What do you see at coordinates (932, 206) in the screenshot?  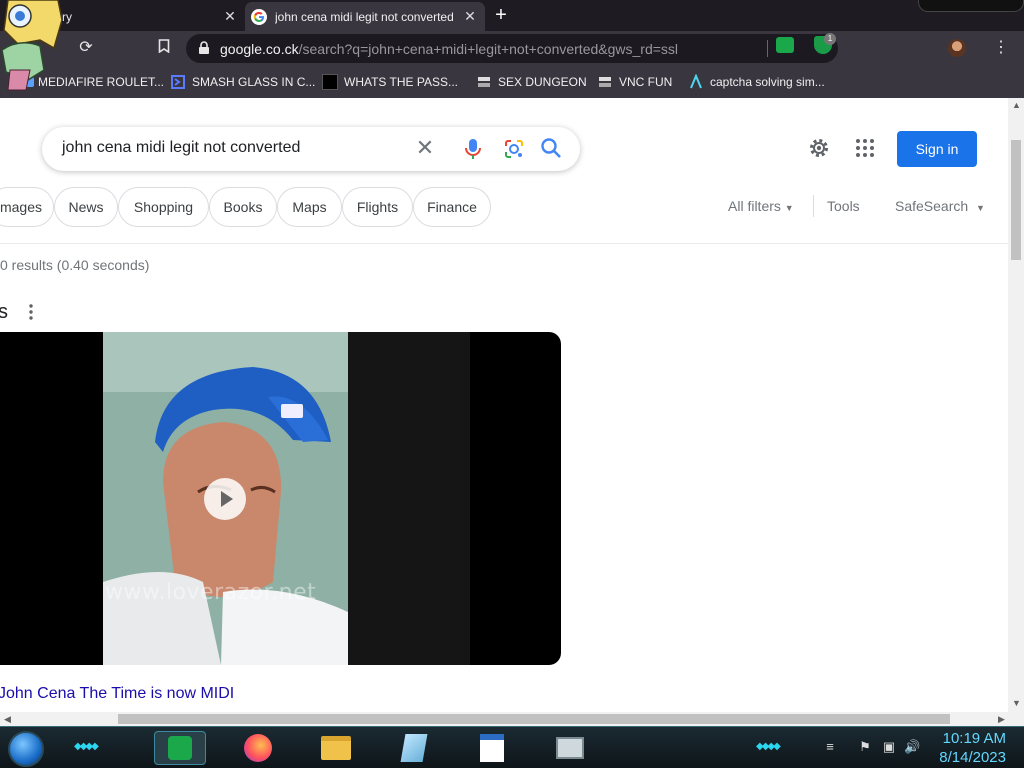 I see `safesearch-label: SafeSearch` at bounding box center [932, 206].